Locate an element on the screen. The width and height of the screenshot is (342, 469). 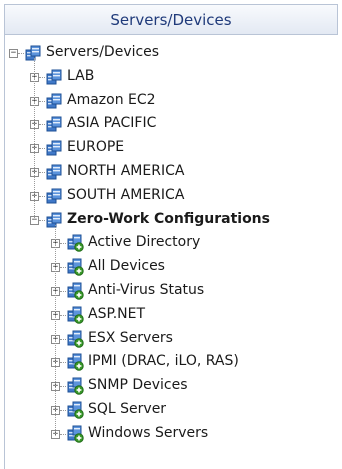
tree-item-asp-net: ASP.NET is located at coordinates (116, 314).